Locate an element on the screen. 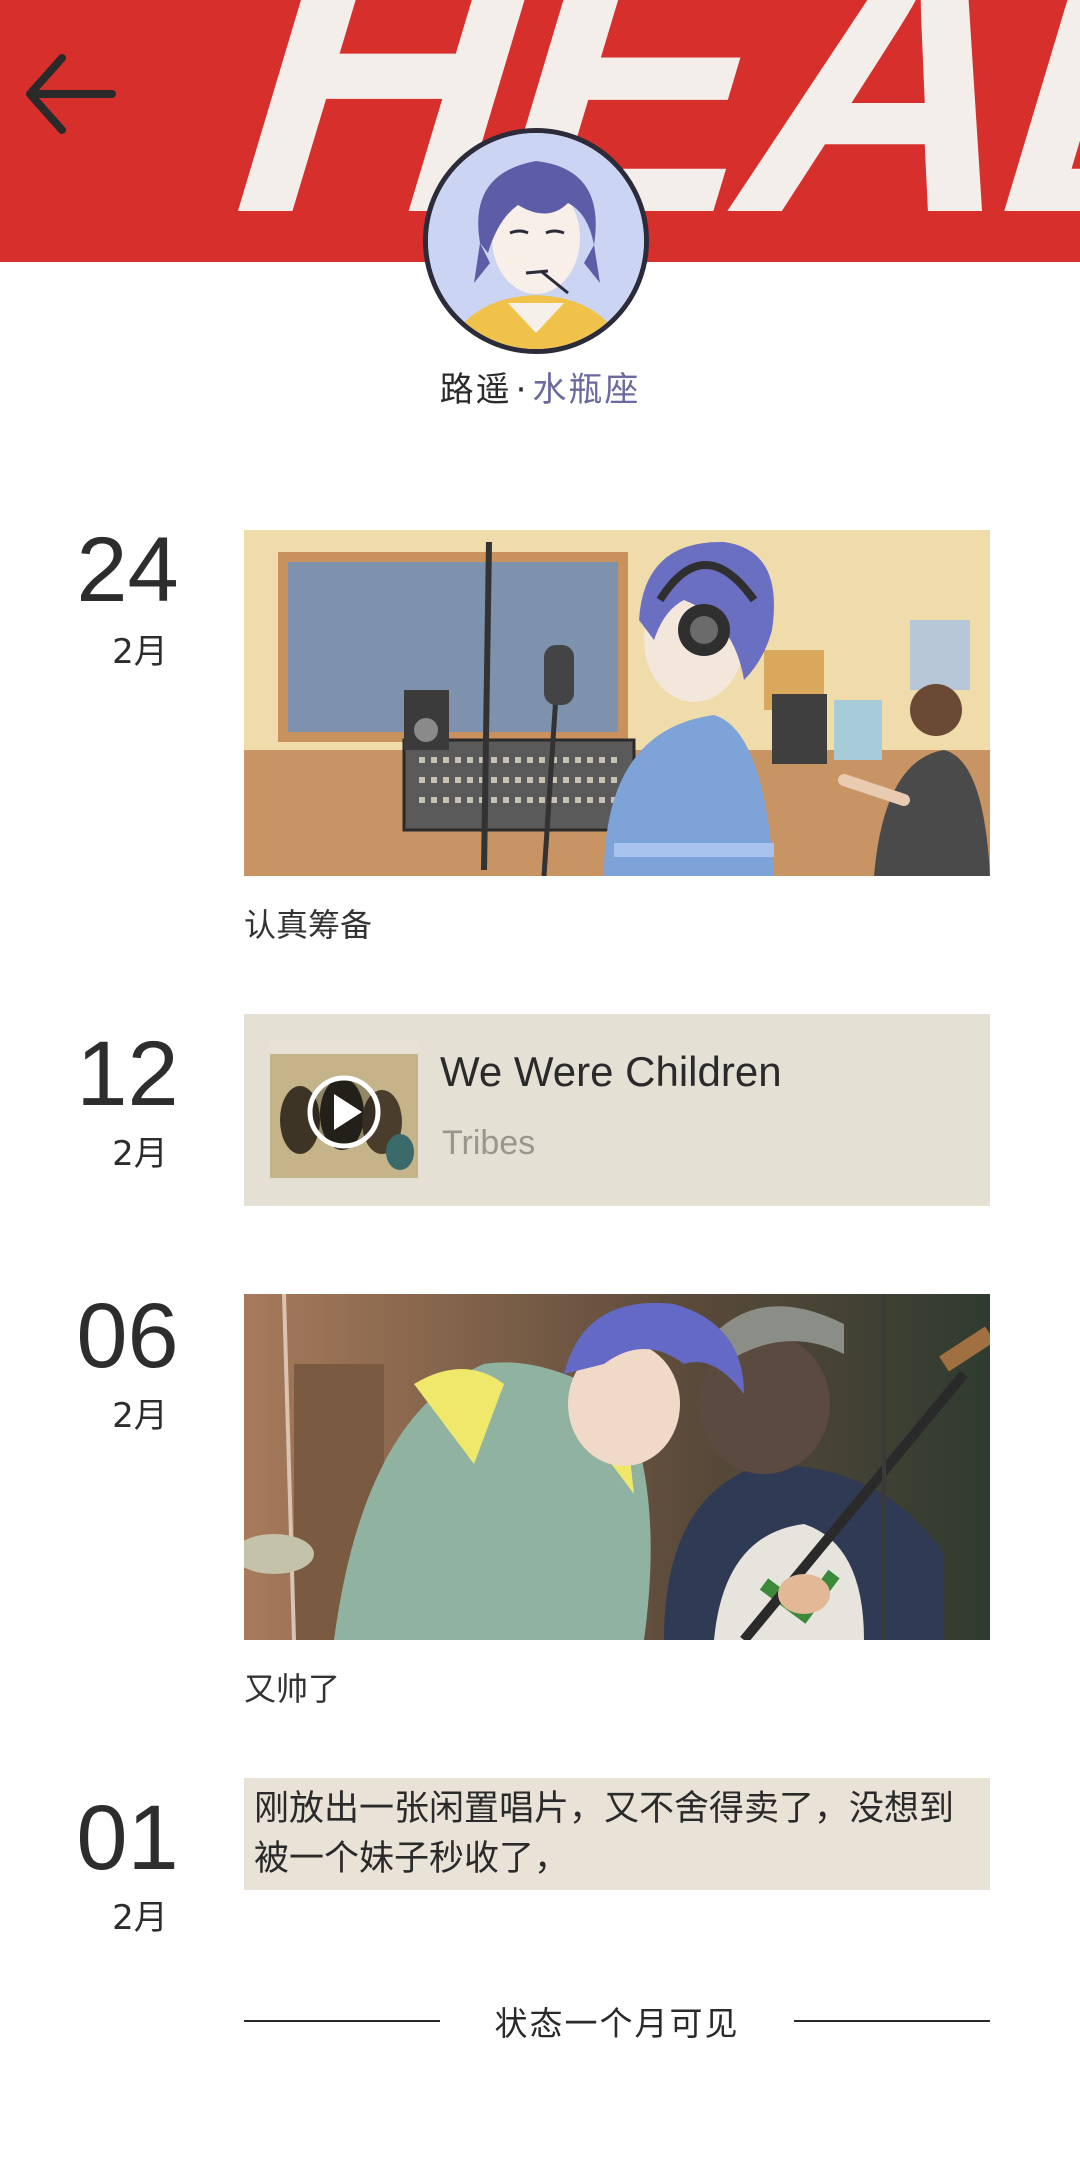  visibility-notice: 状态一个月可见 is located at coordinates (617, 2021).